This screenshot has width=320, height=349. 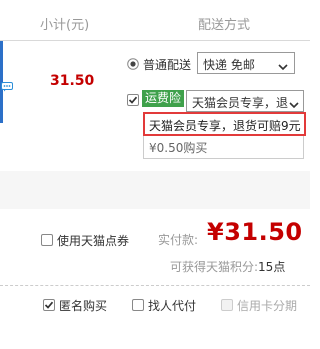 I want to click on earn-points-value: 15点, so click(x=272, y=267).